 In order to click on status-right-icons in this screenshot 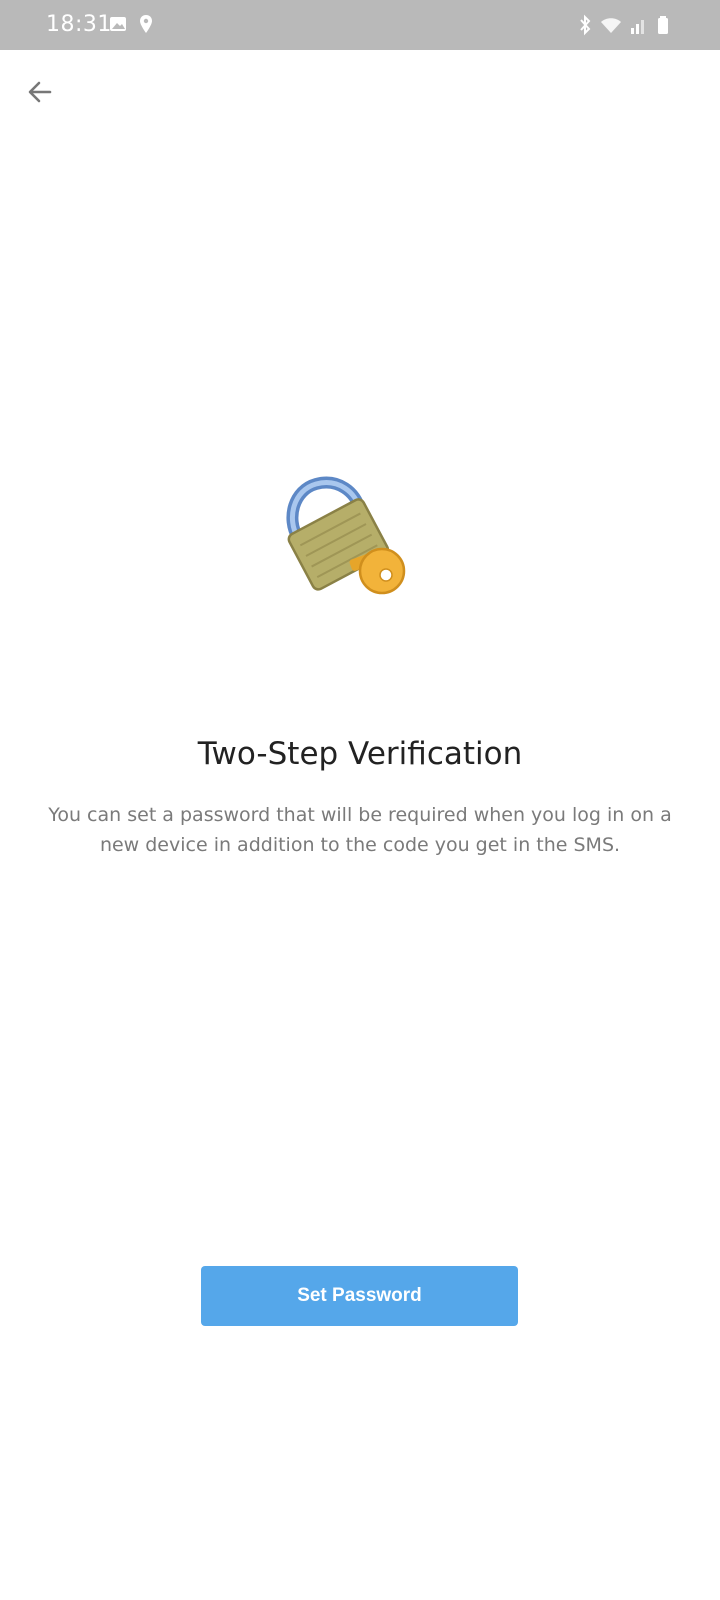, I will do `click(624, 27)`.